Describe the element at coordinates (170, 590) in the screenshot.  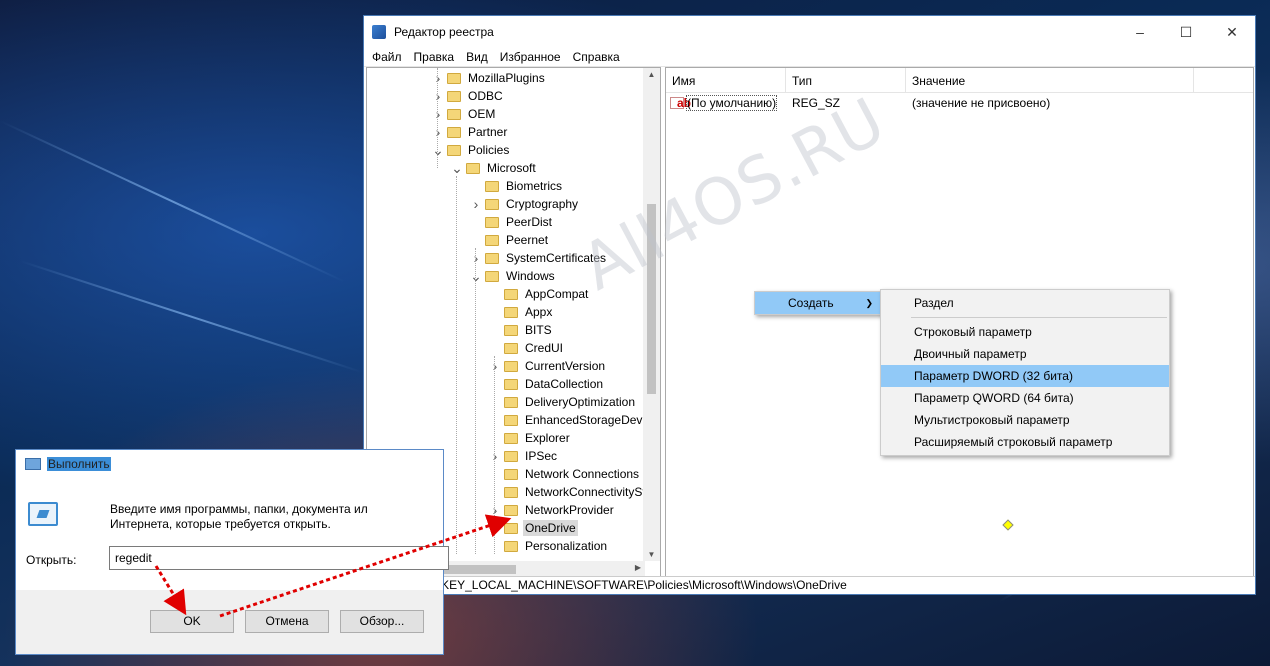
I see `arrow-input-to-ok` at that location.